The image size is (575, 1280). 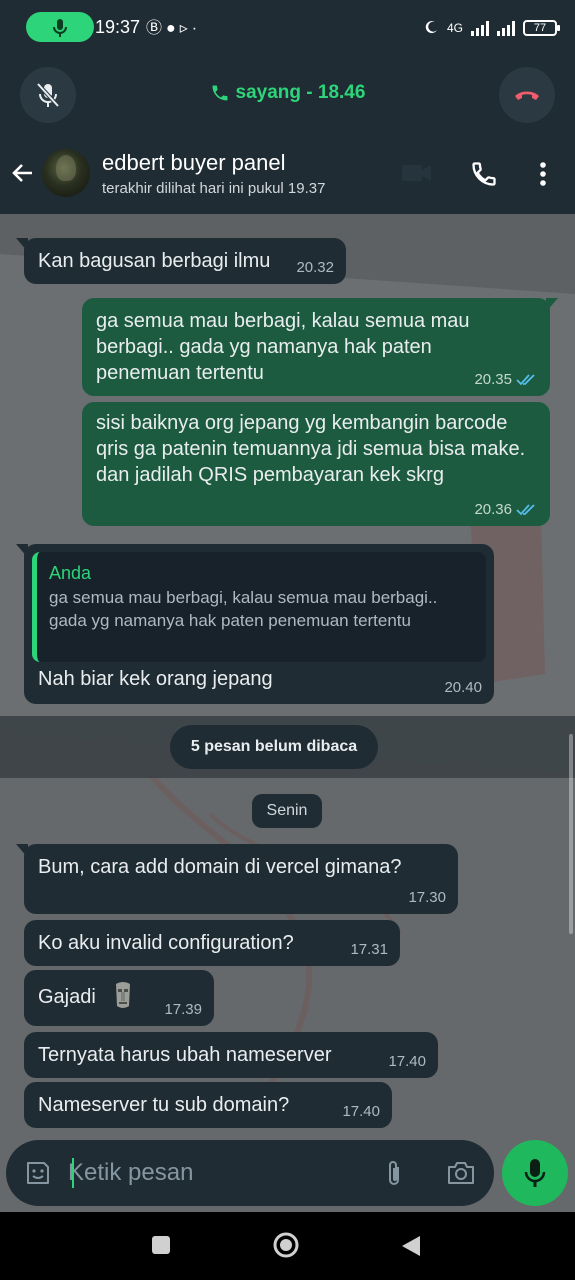 I want to click on message-meta: 20.32, so click(x=315, y=268).